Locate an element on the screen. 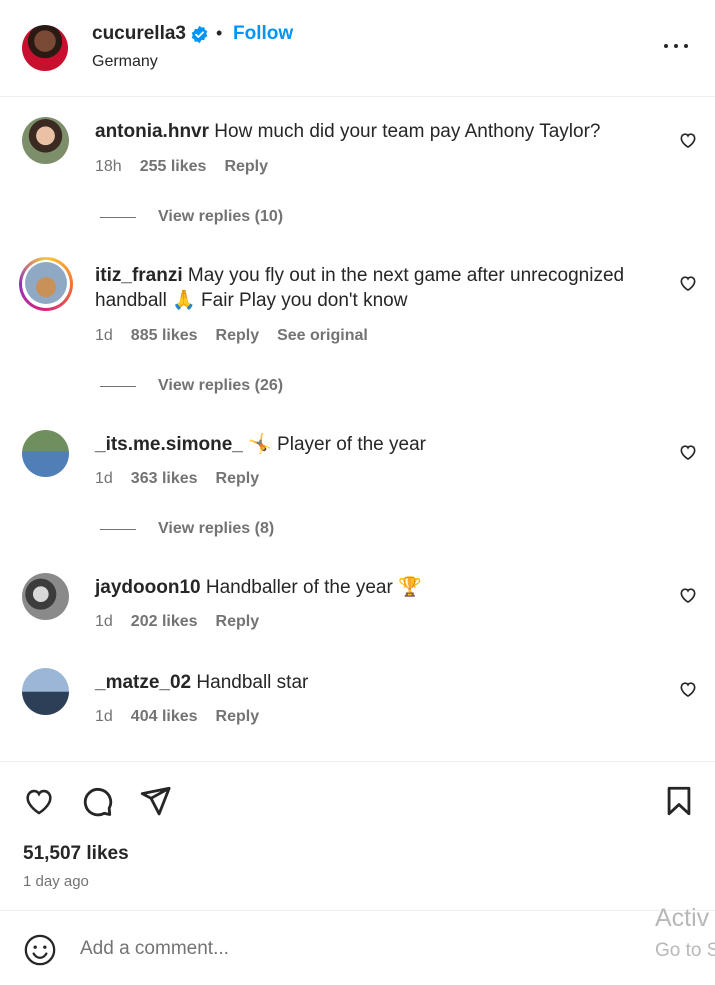 The image size is (715, 985). emoji-icon is located at coordinates (40, 950).